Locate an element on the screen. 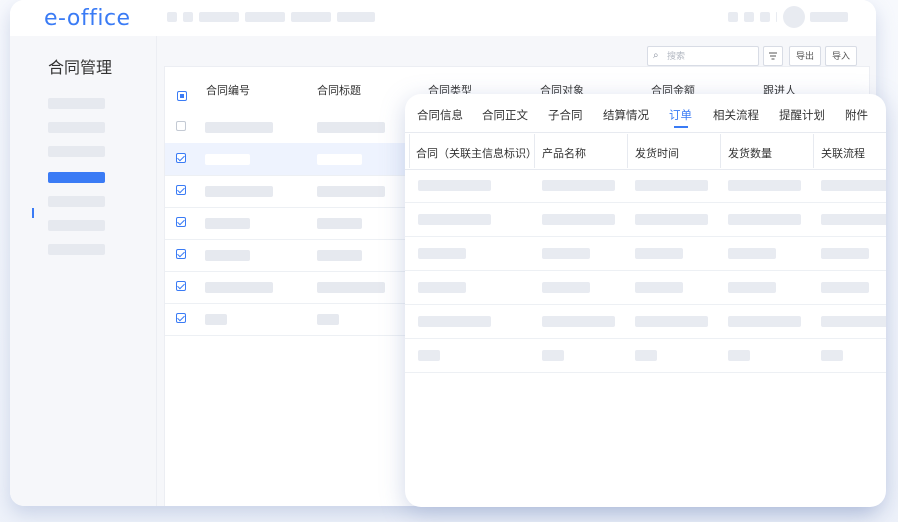  search-icon: ⌕ is located at coordinates (656, 55).